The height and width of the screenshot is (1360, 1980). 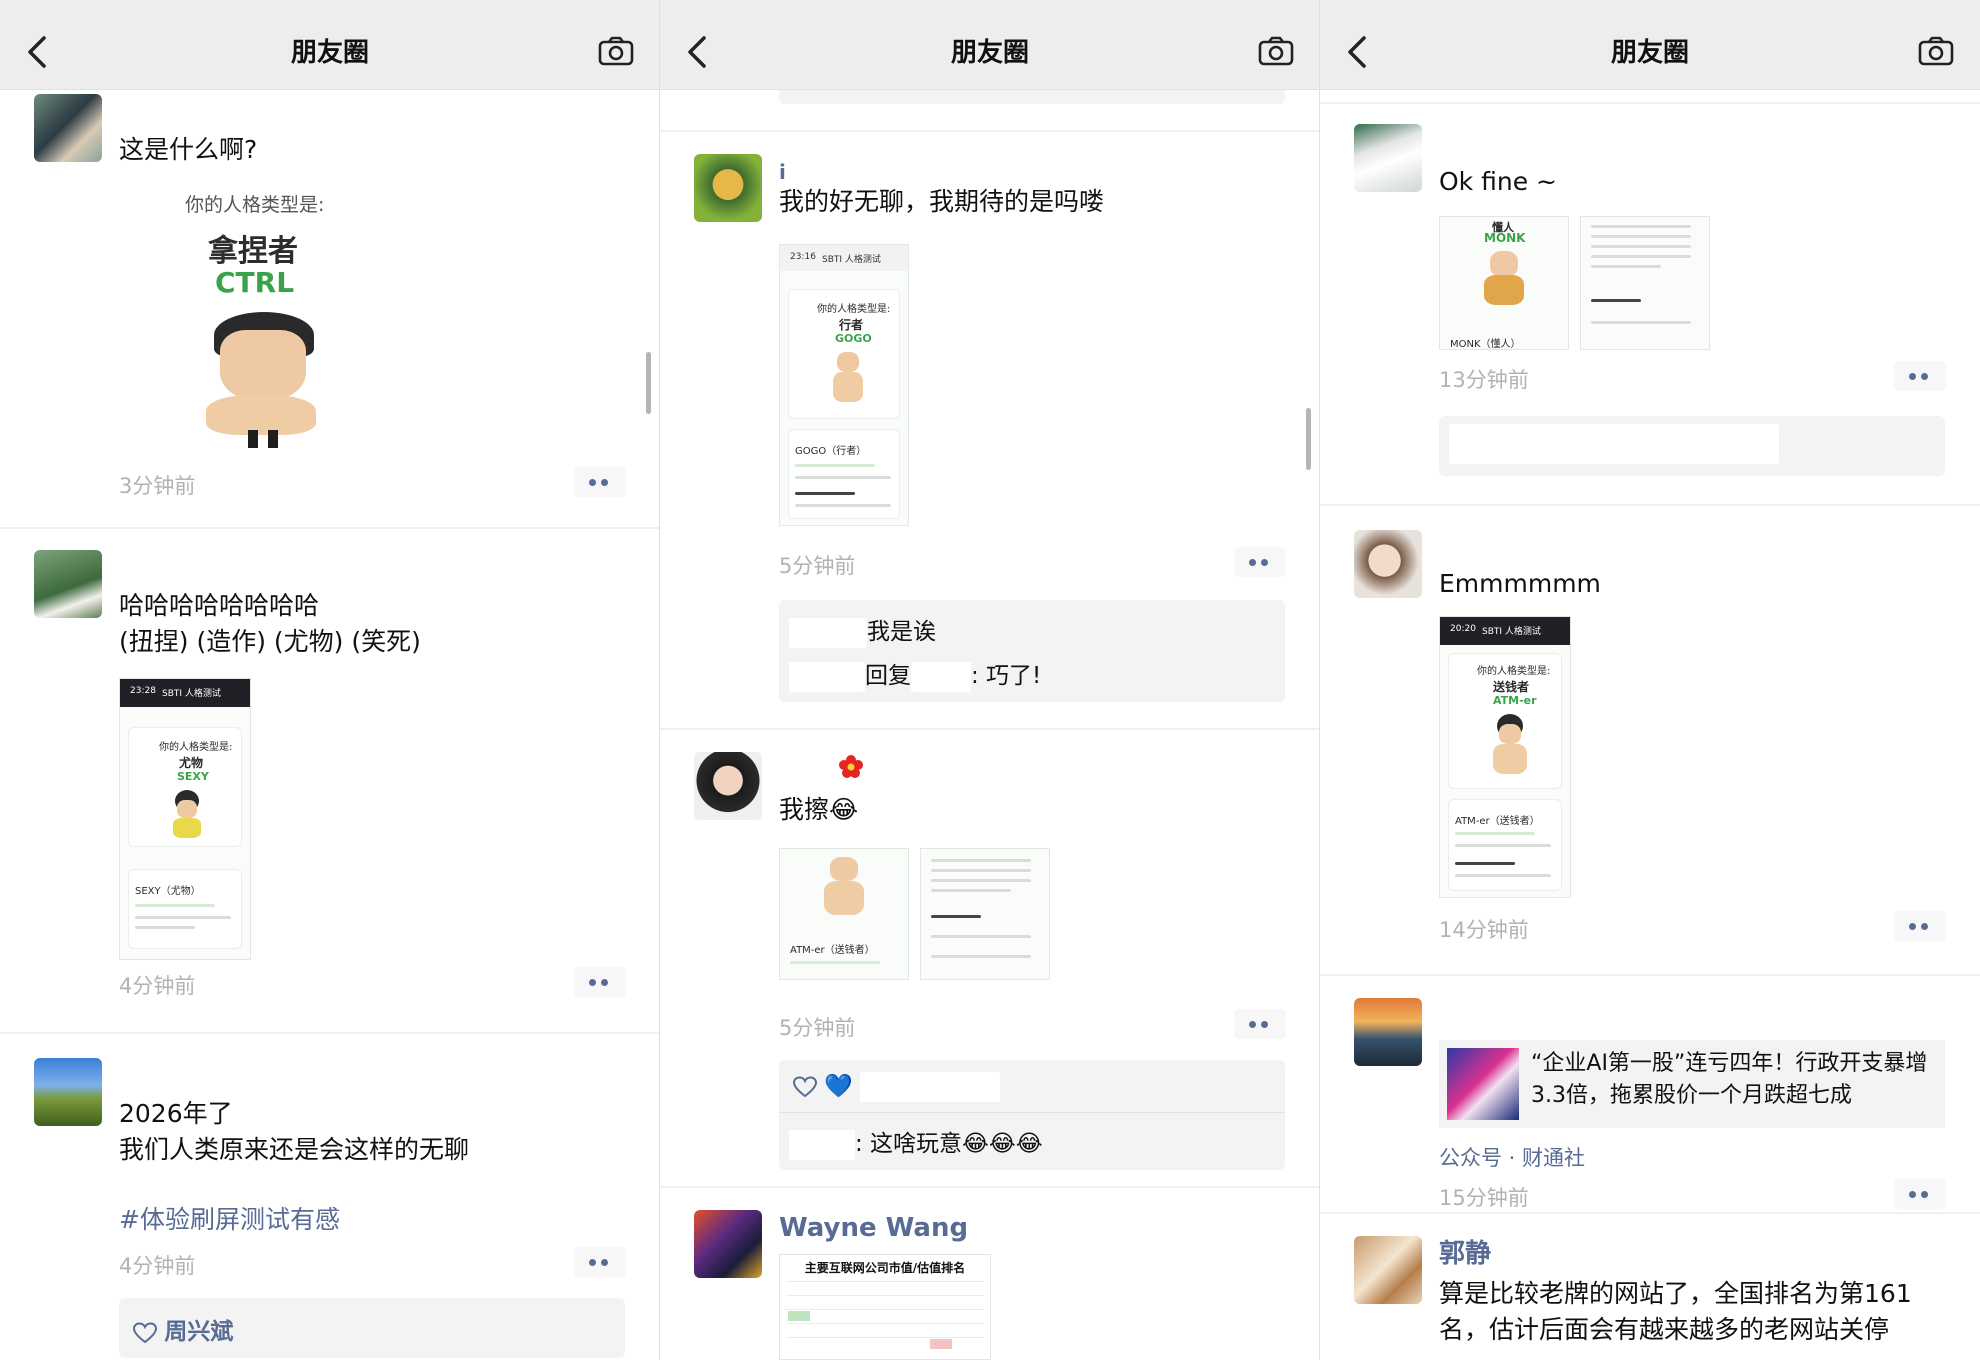 What do you see at coordinates (819, 809) in the screenshot?
I see `post-text: 我擦😂` at bounding box center [819, 809].